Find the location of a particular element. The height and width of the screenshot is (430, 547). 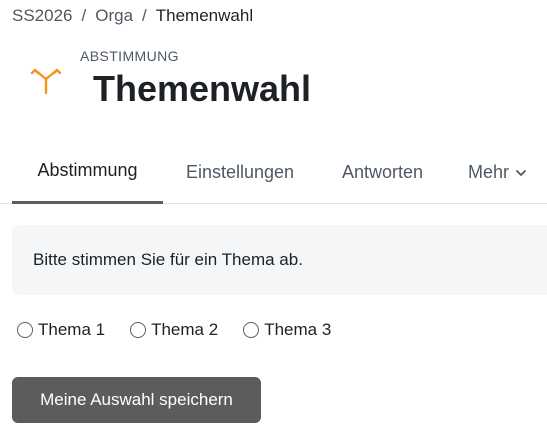

option-label: Thema 1 is located at coordinates (72, 329).